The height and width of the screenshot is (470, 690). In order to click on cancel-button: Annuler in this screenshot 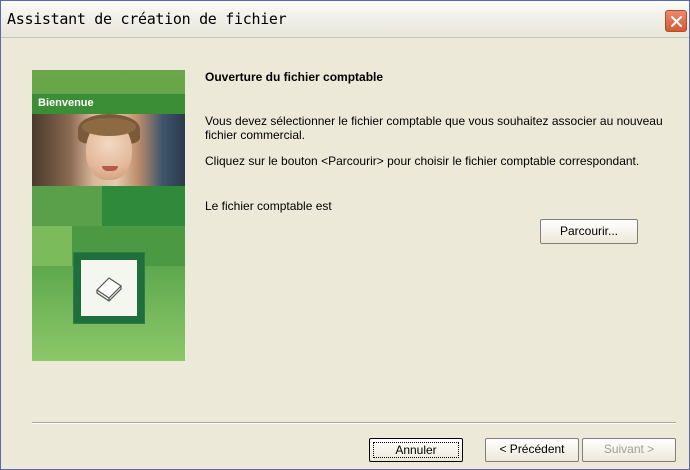, I will do `click(416, 450)`.